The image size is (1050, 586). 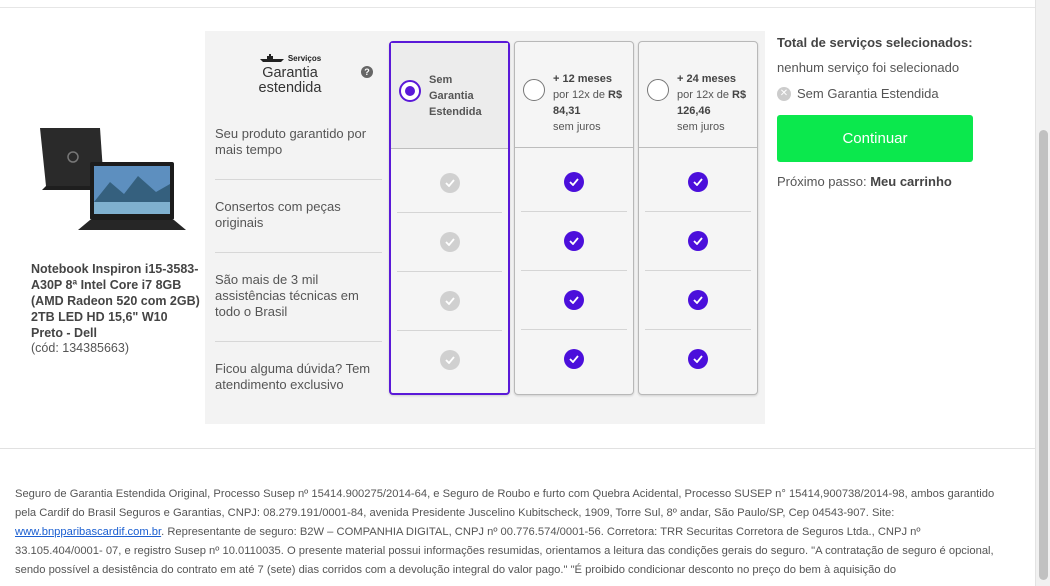 I want to click on services-logo-icon, so click(x=271, y=58).